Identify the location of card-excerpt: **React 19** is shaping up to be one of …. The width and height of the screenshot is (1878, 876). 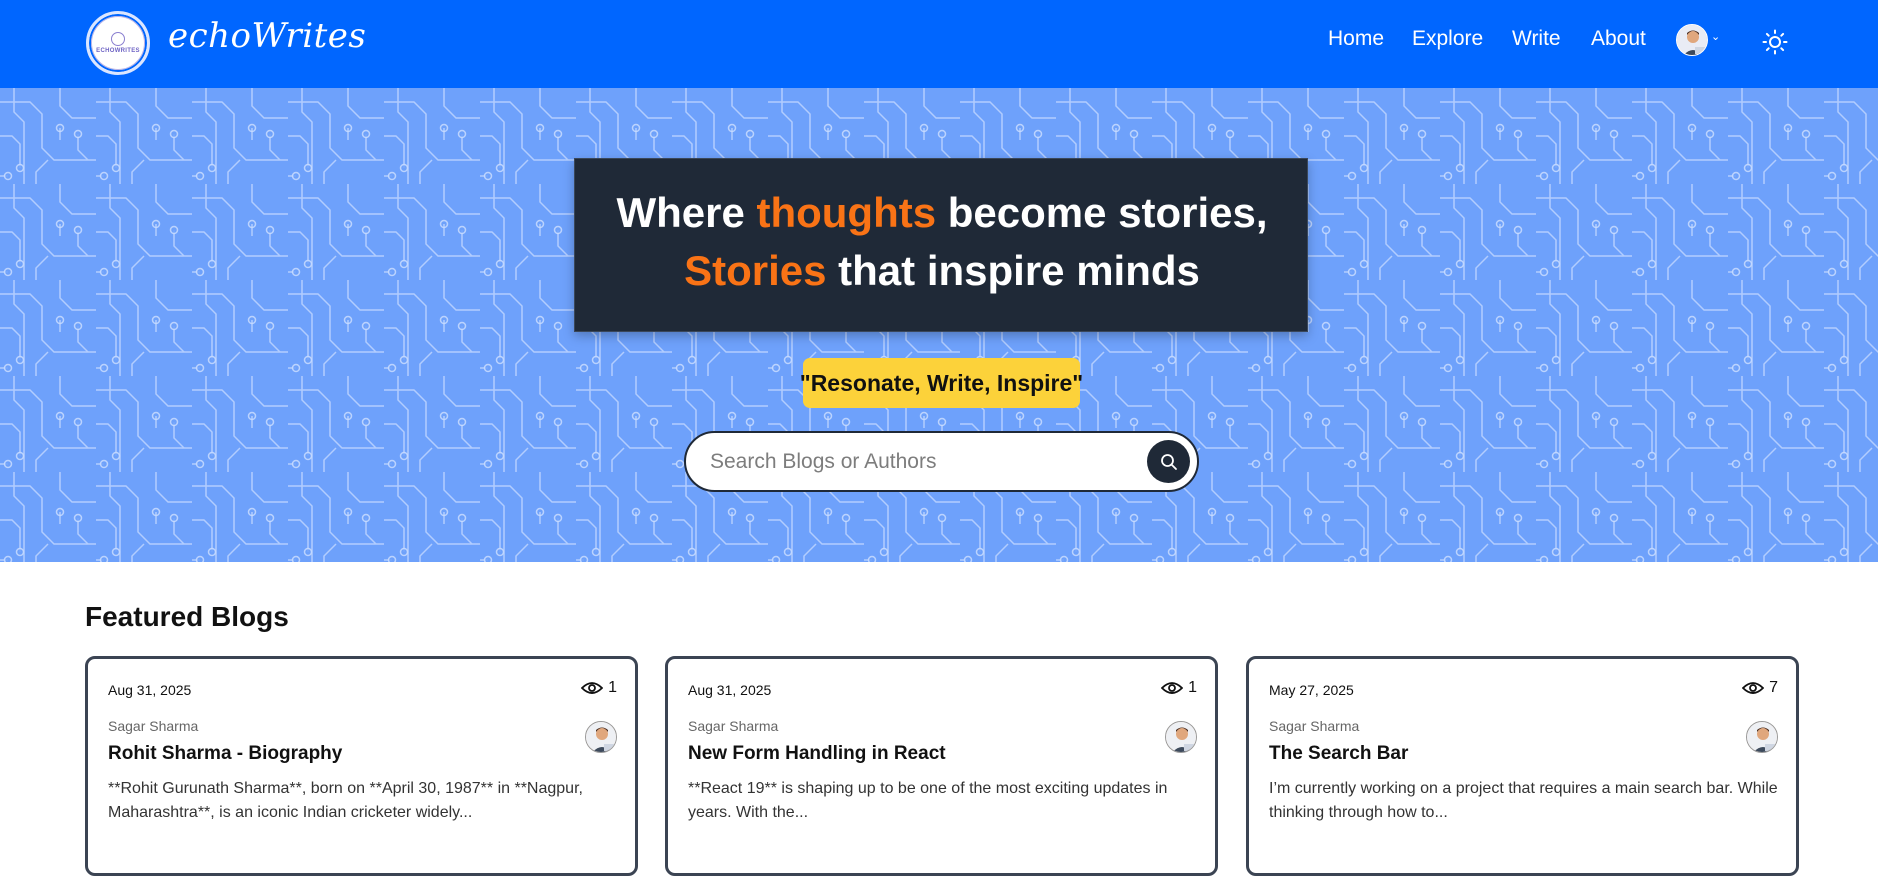
(928, 800).